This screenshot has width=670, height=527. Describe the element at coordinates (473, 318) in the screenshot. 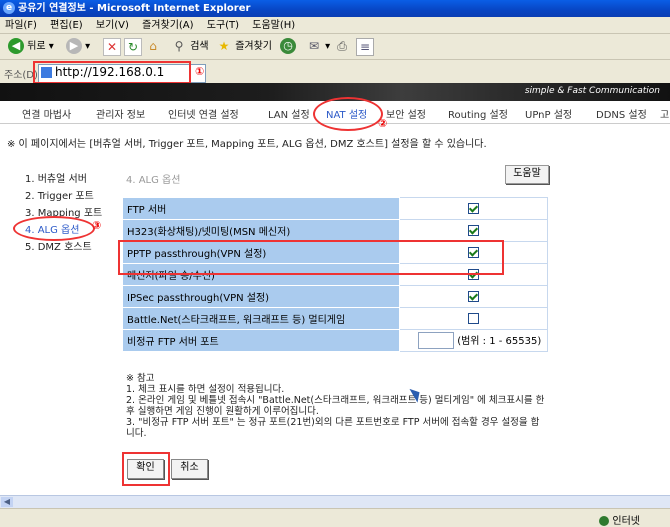

I see `battlenet-checkbox` at that location.